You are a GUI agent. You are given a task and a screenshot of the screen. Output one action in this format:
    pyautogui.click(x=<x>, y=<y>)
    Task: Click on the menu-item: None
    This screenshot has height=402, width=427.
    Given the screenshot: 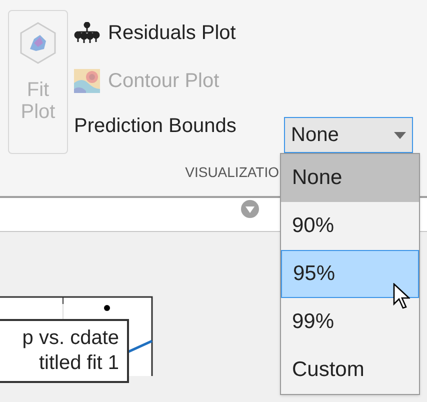 What is the action you would take?
    pyautogui.click(x=350, y=178)
    